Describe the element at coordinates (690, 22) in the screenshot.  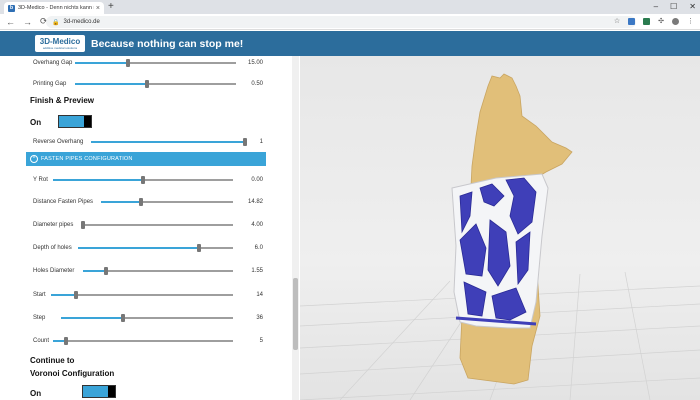
I see `browser-menu-icon: ⋮` at that location.